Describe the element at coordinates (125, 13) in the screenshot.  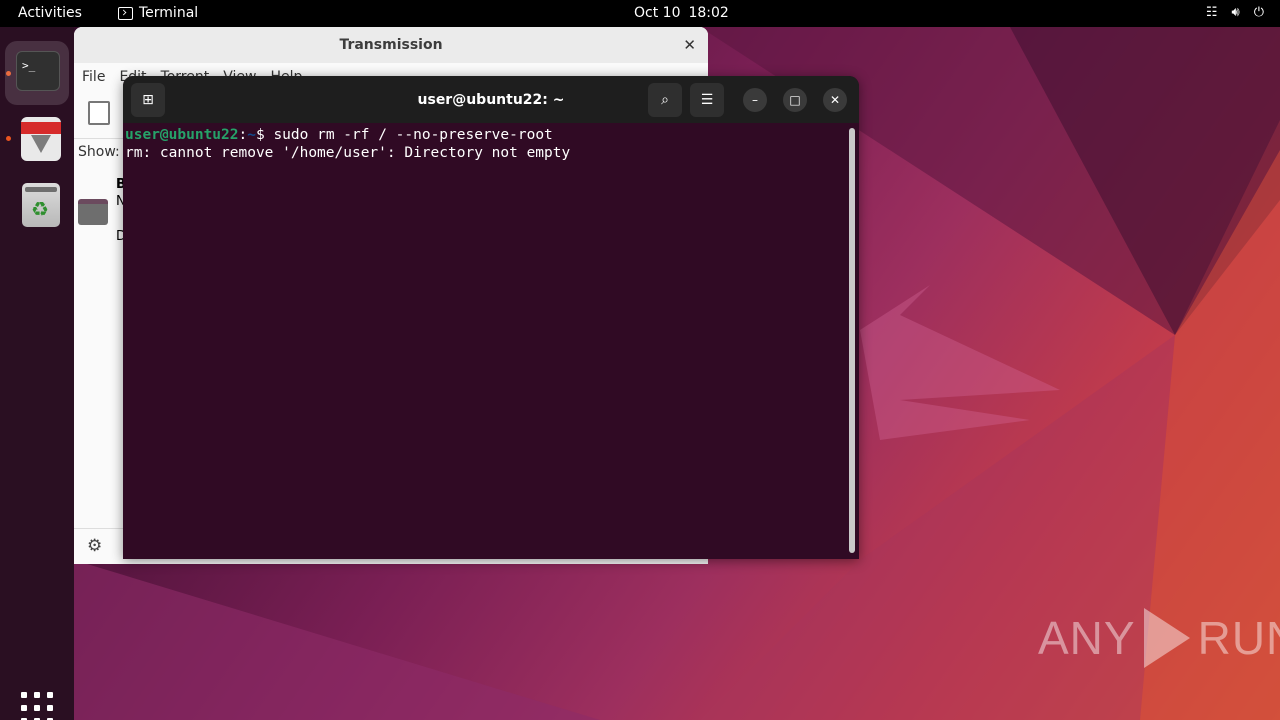
I see `terminal-icon` at that location.